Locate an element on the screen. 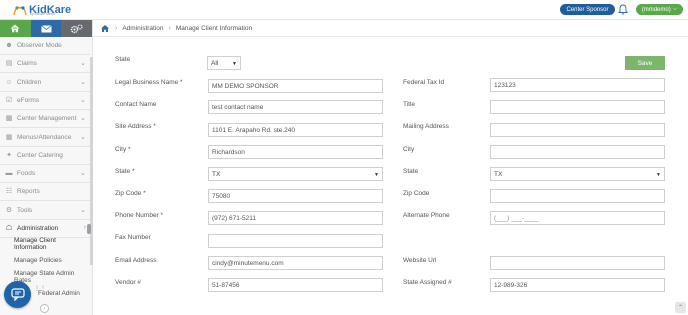  sidebar-item-menus-attendance: ▦ Menus/Attendance ⌄ is located at coordinates (45, 137).